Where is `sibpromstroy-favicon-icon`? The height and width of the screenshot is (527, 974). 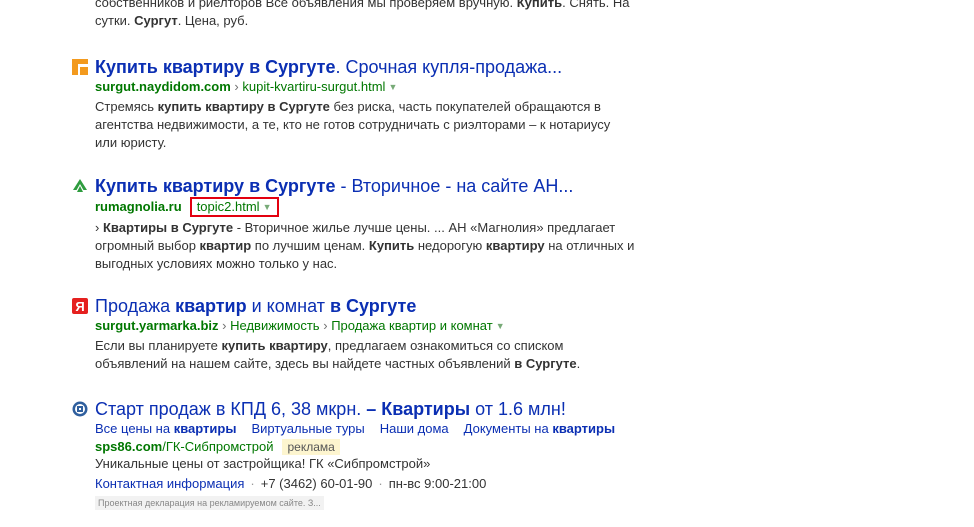
sibpromstroy-favicon-icon is located at coordinates (80, 409).